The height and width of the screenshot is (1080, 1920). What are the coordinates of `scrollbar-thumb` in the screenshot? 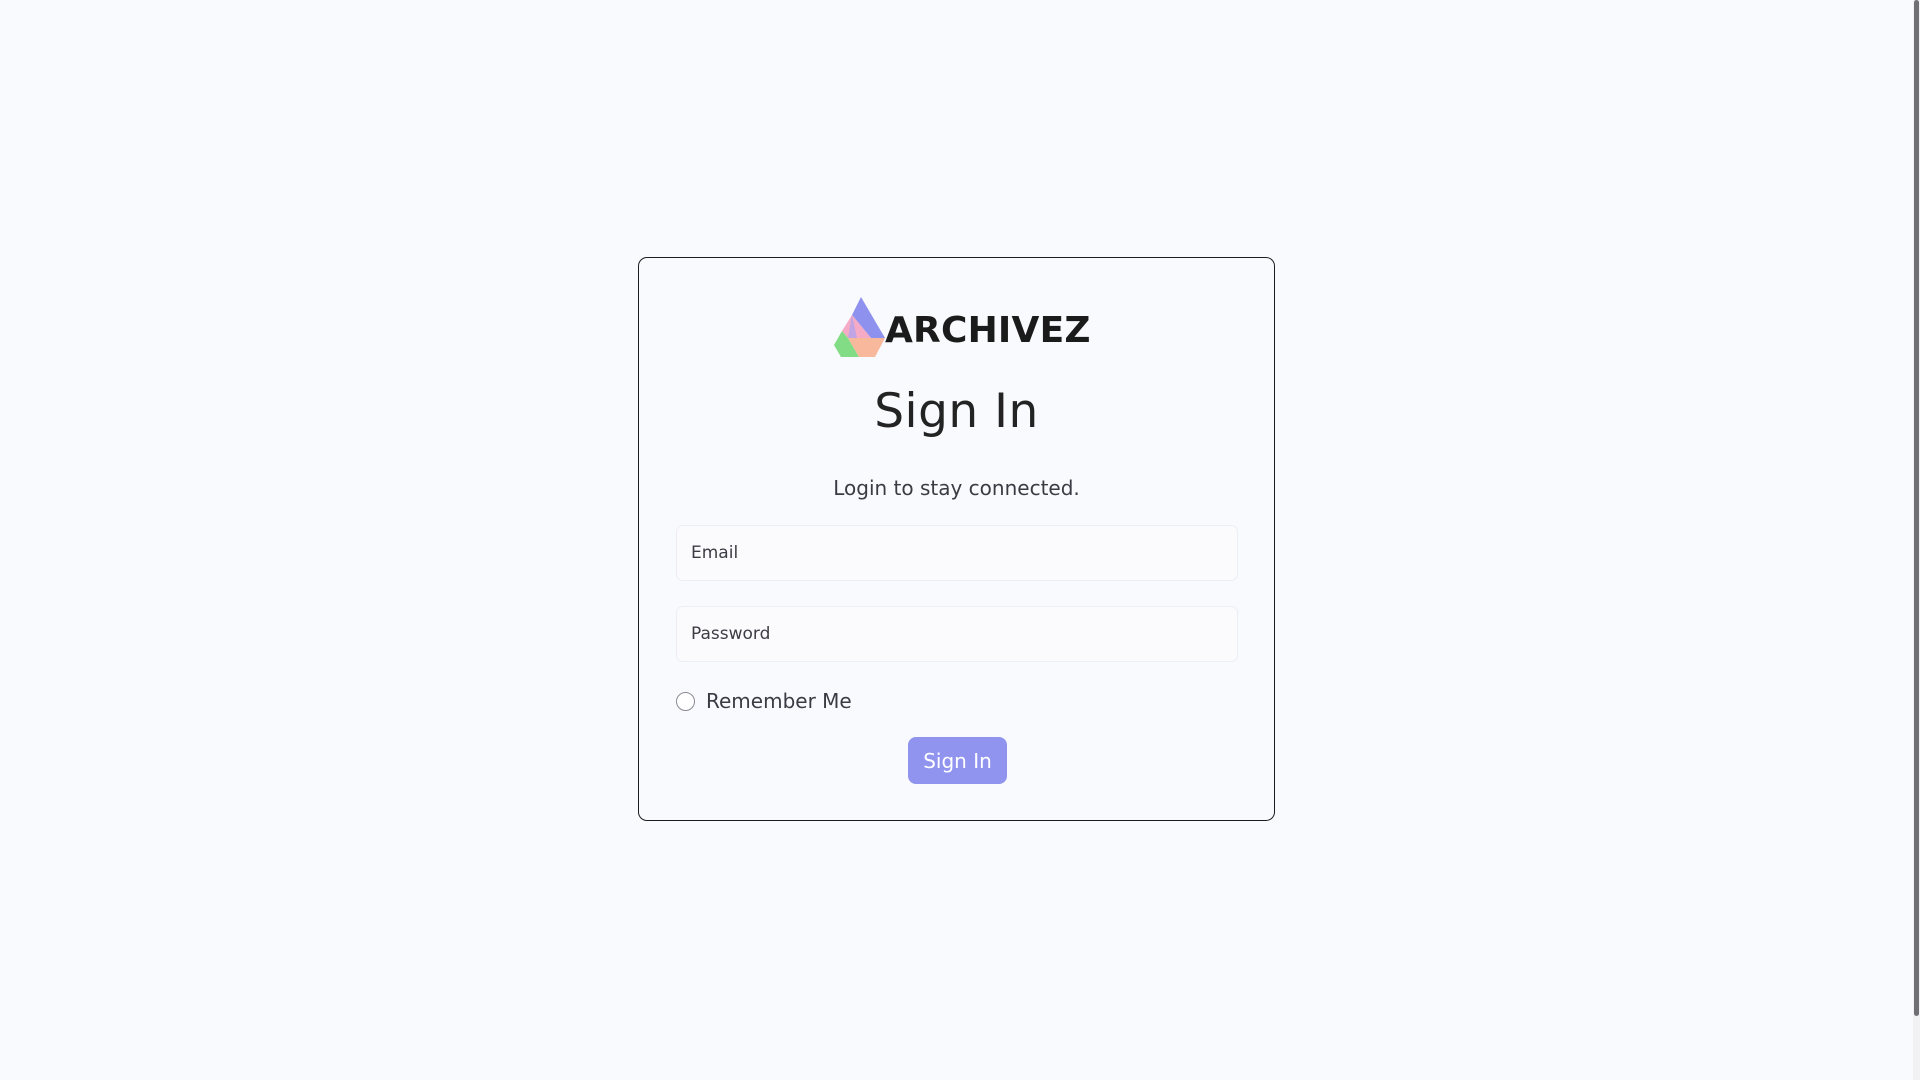 It's located at (1916, 508).